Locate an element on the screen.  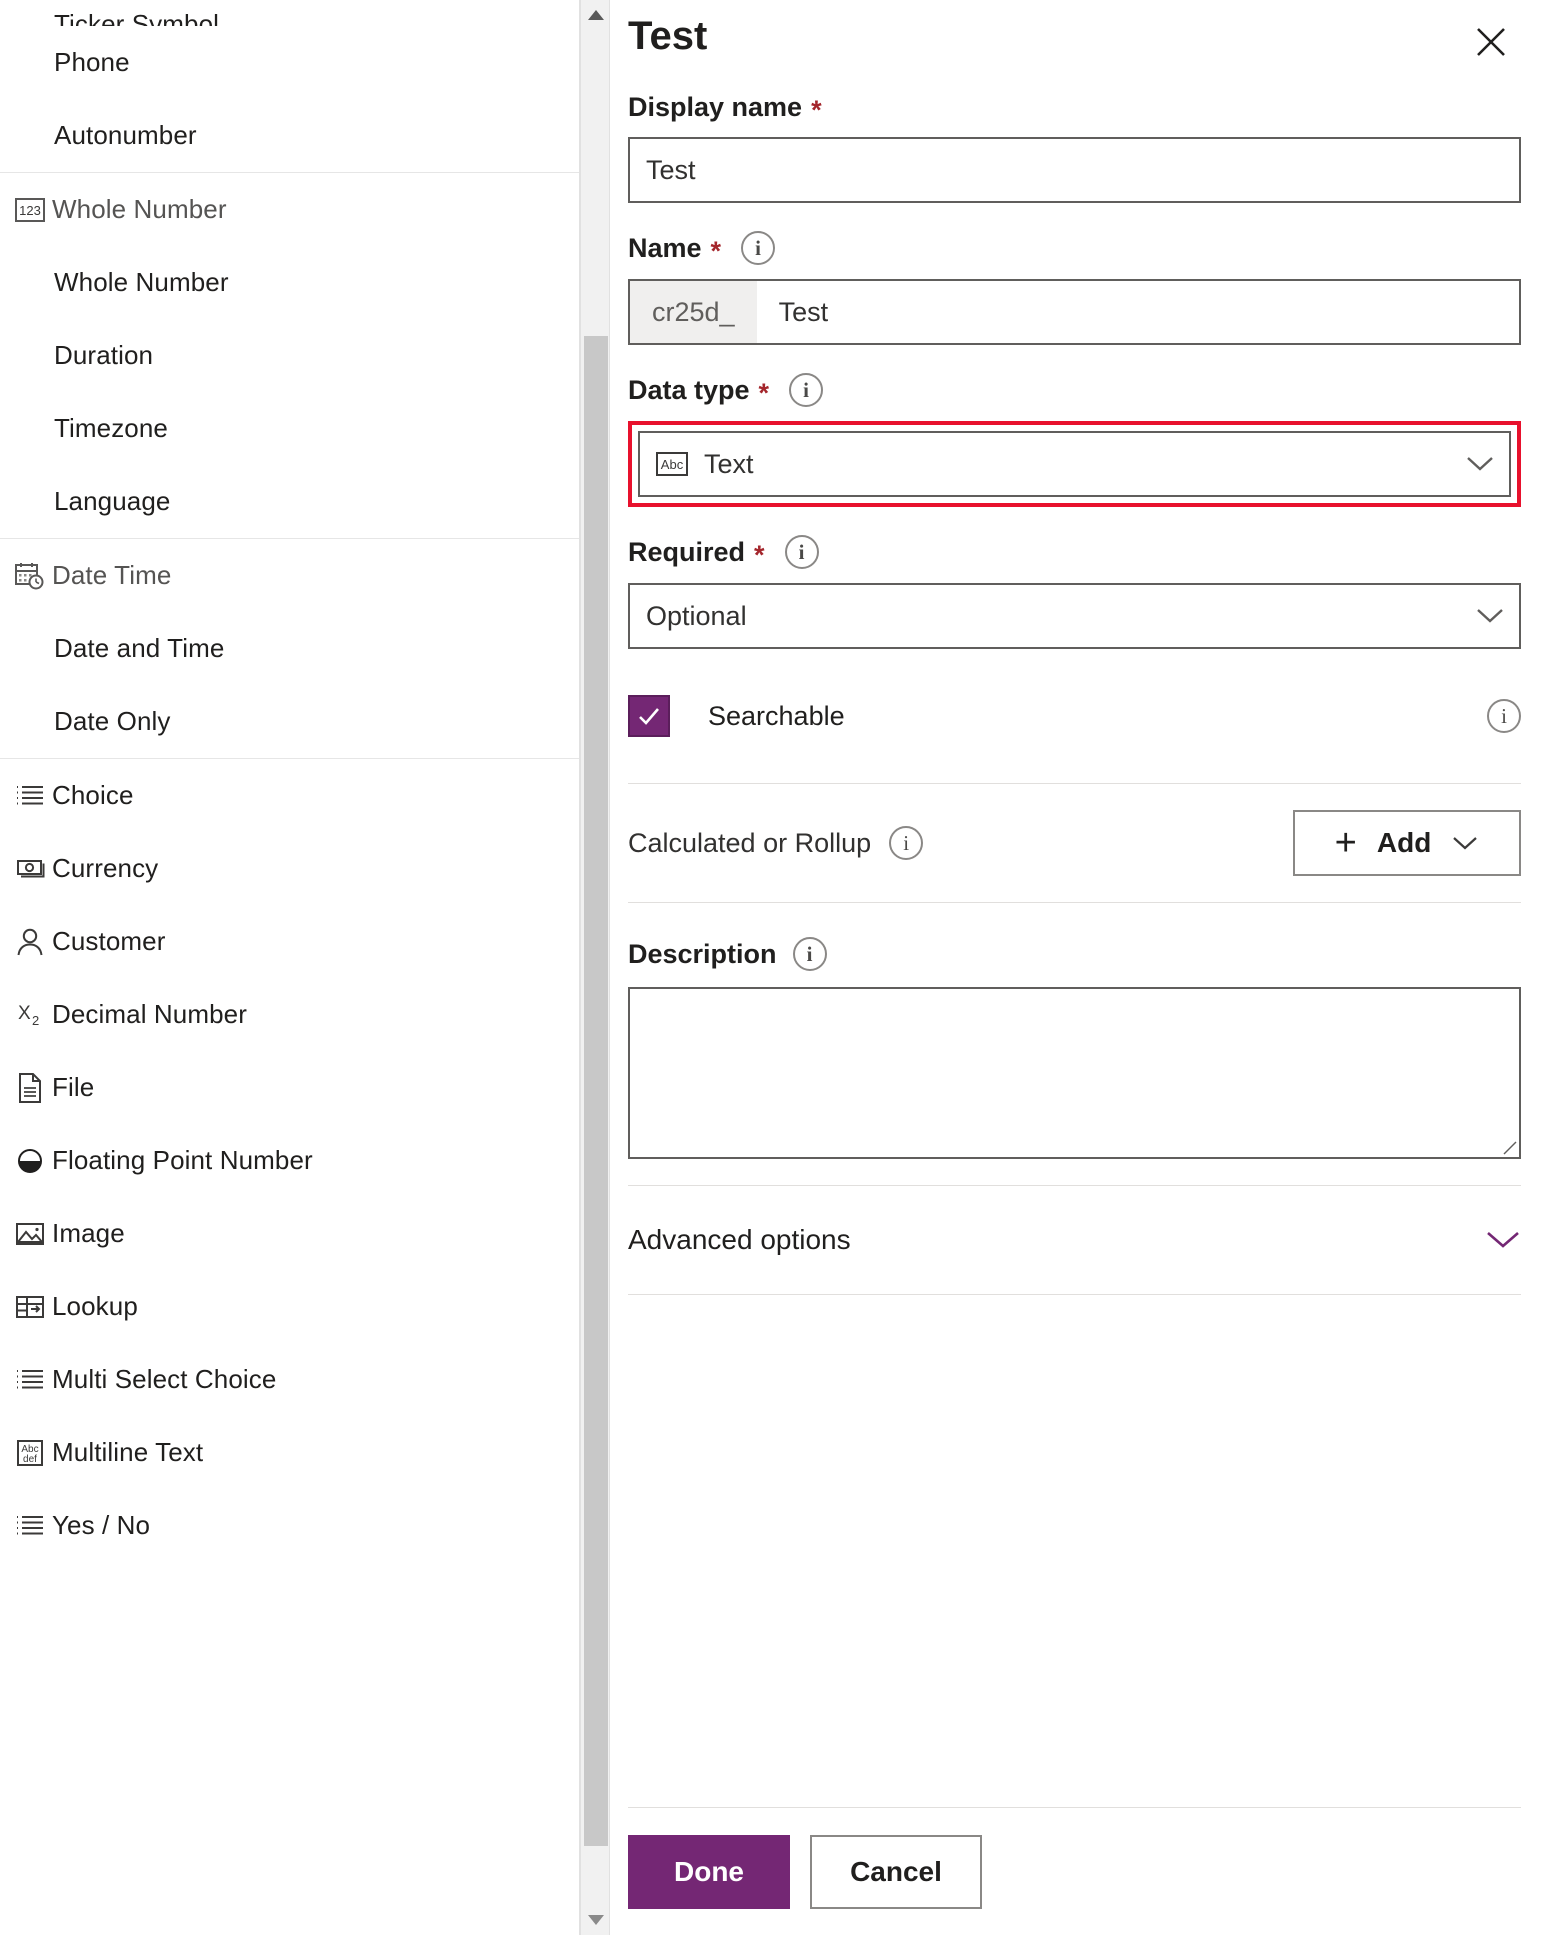
advanced-options-toggle: Advanced options is located at coordinates (1074, 1240).